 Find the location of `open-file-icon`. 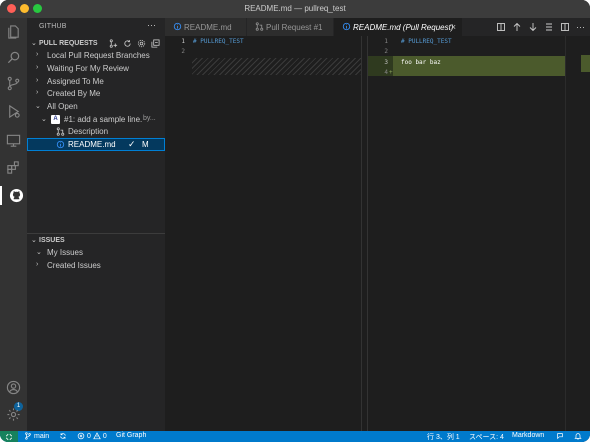

open-file-icon is located at coordinates (500, 26).